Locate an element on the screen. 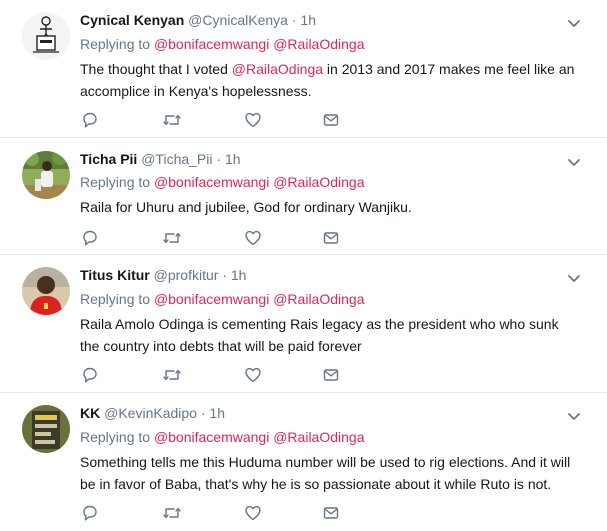 Image resolution: width=607 pixels, height=531 pixels. tweet-header: Cynical Kenyan @CynicalKenya · 1h is located at coordinates (198, 20).